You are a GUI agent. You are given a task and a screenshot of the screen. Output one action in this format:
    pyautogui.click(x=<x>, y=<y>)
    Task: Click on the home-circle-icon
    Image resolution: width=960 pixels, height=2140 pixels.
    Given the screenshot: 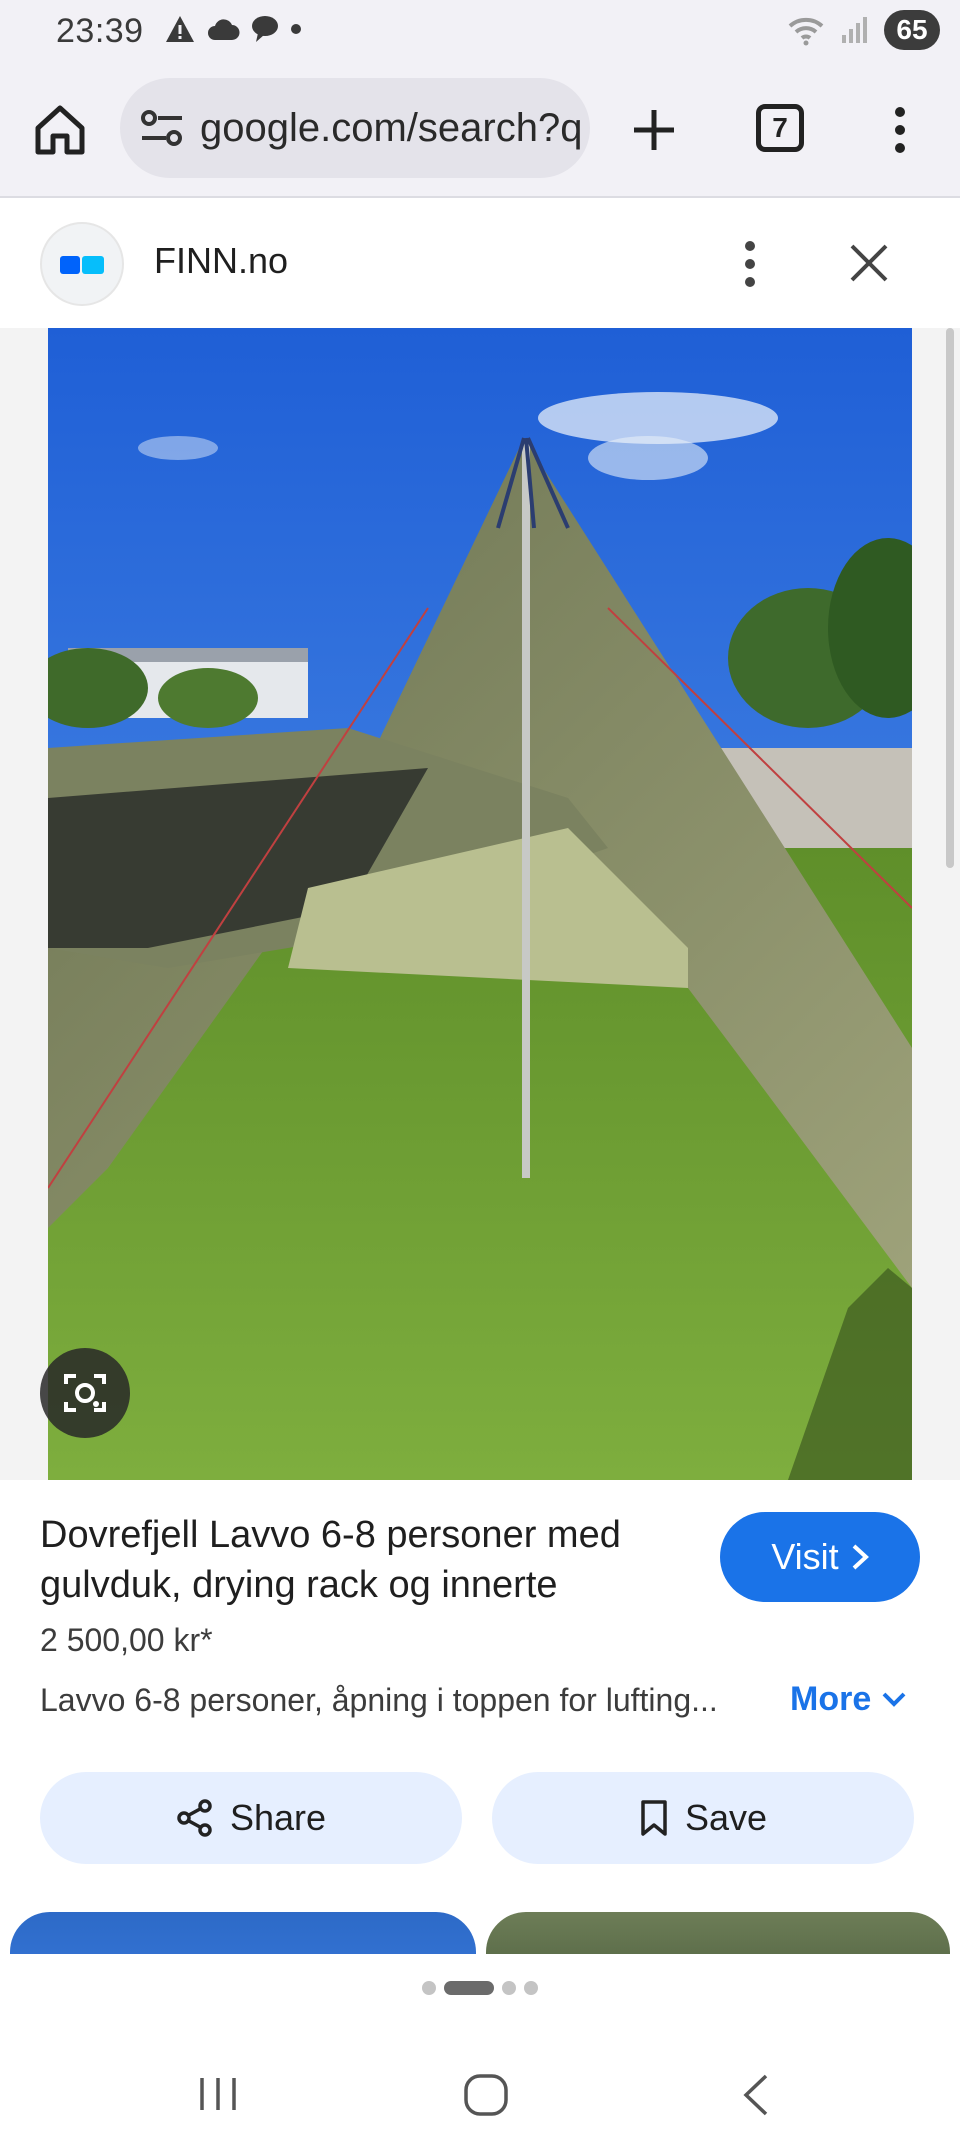 What is the action you would take?
    pyautogui.click(x=486, y=2095)
    